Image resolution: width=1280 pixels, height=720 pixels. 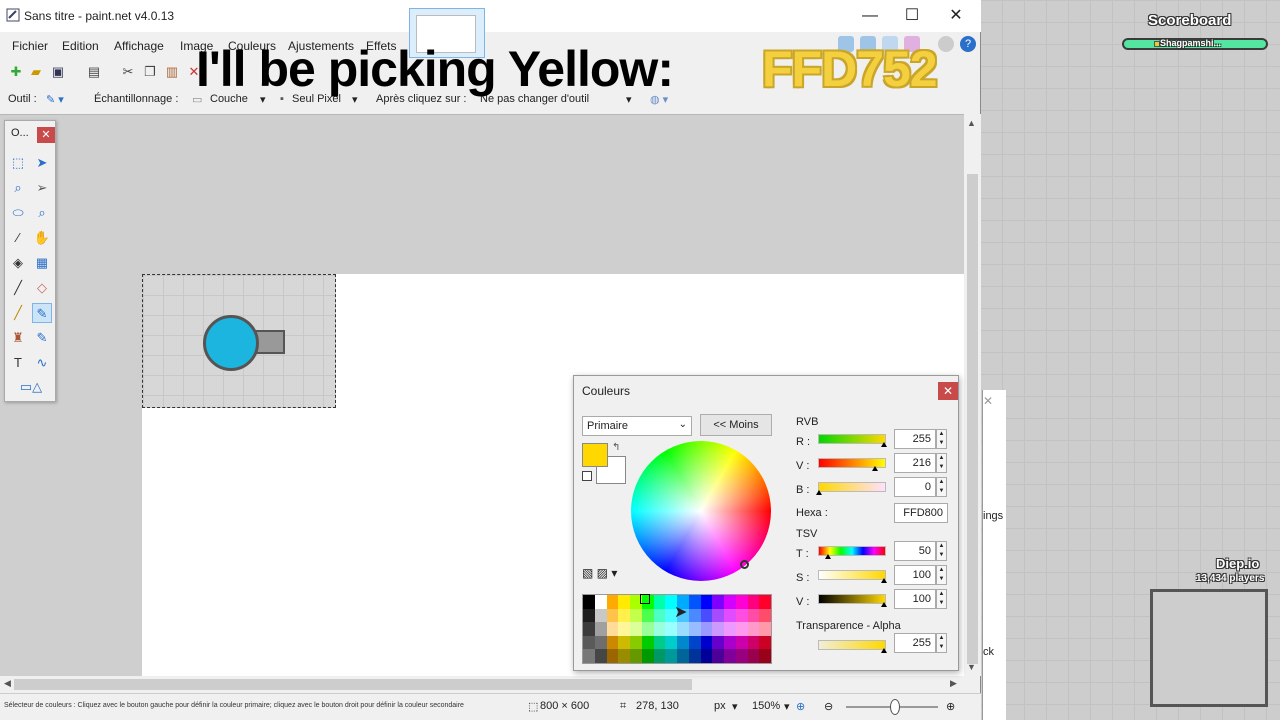 I want to click on palette-menu-icon: ▧ ▨ ▾, so click(x=599, y=573).